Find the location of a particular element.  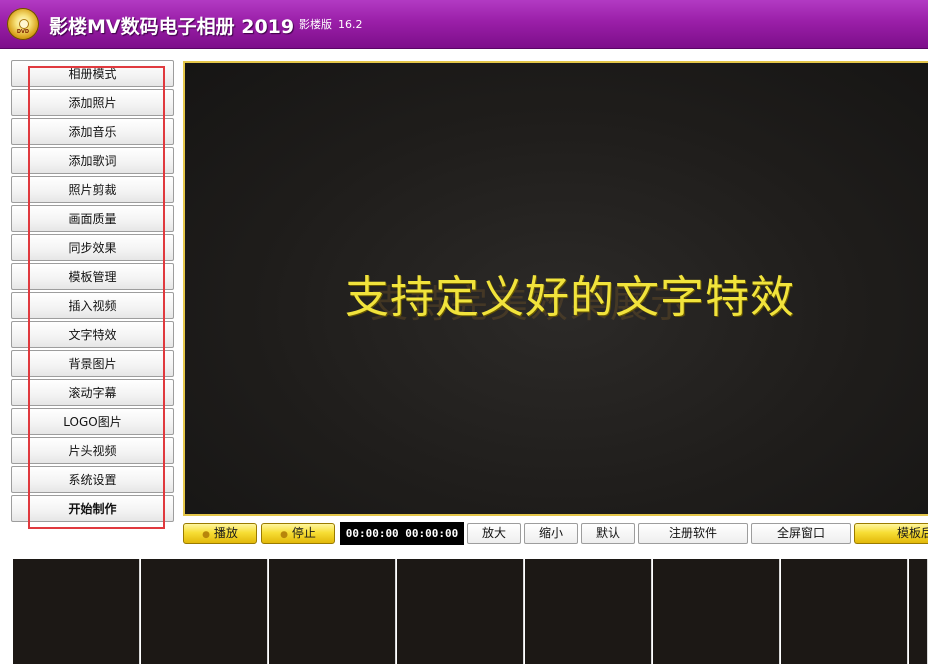

play-button: ● 播放 is located at coordinates (220, 533).